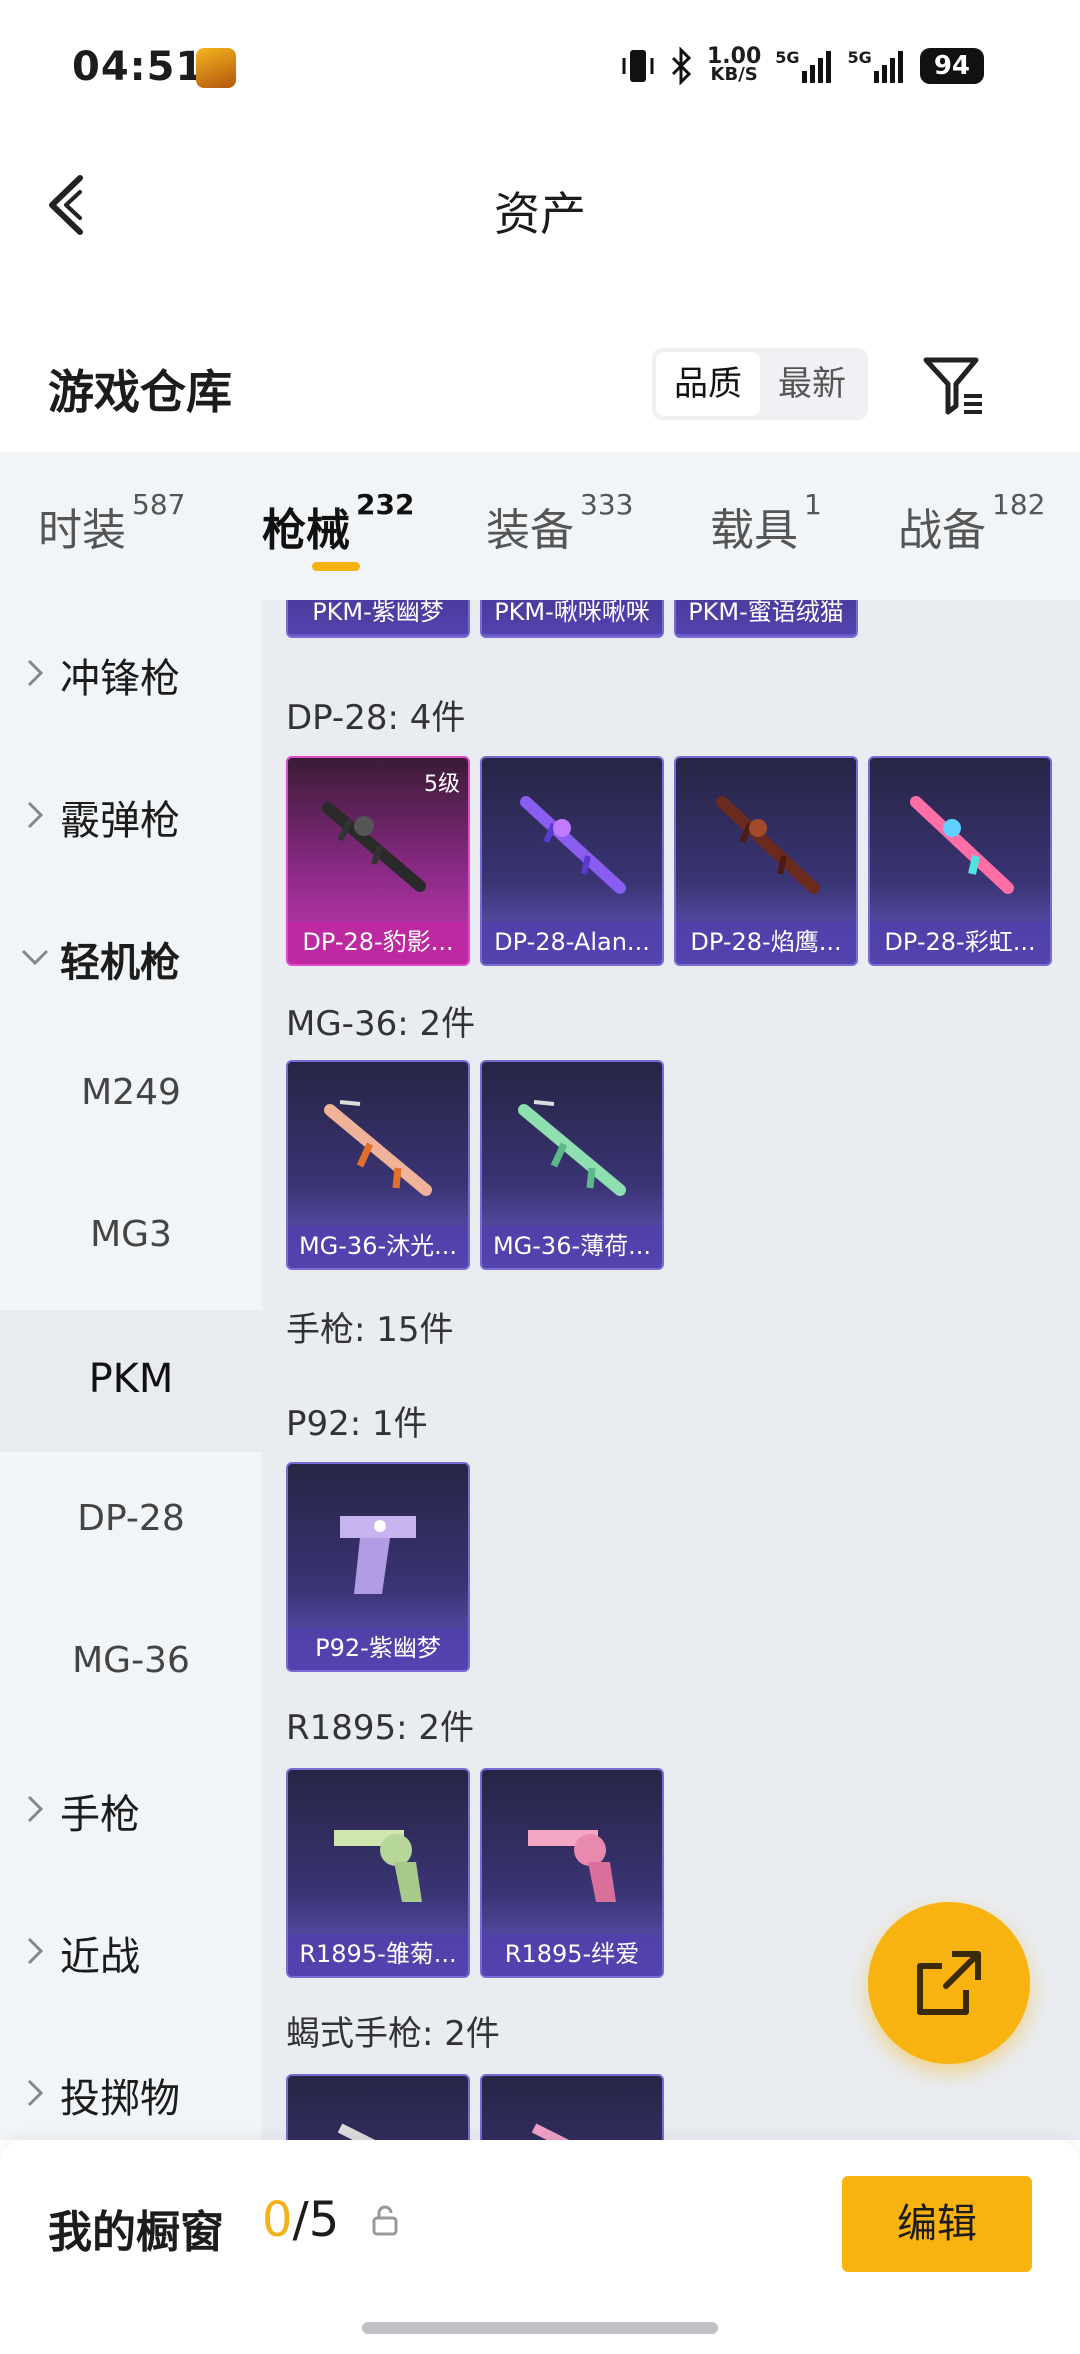  What do you see at coordinates (120, 963) in the screenshot?
I see `sidebar-item-label: 轻机枪` at bounding box center [120, 963].